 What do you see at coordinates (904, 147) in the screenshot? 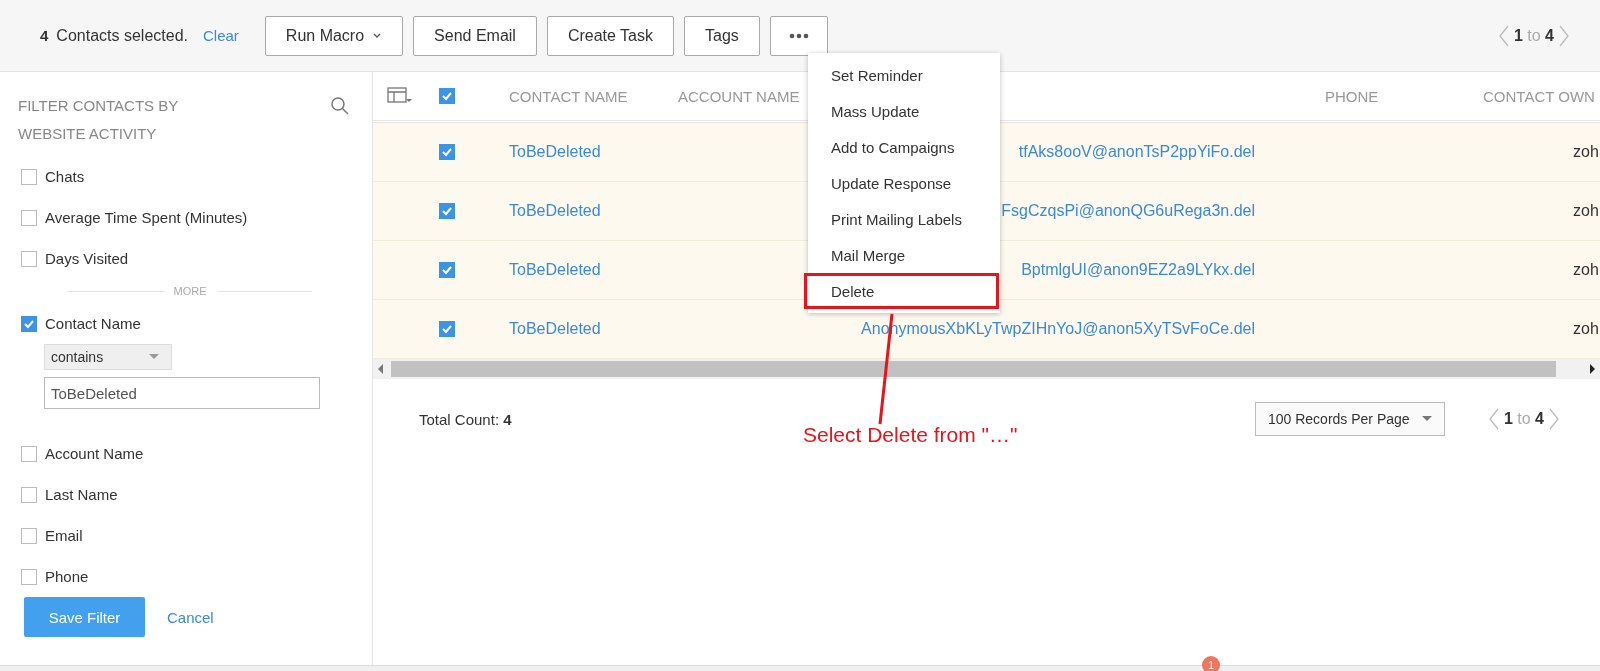
I see `menu-item: Add to Campaigns` at bounding box center [904, 147].